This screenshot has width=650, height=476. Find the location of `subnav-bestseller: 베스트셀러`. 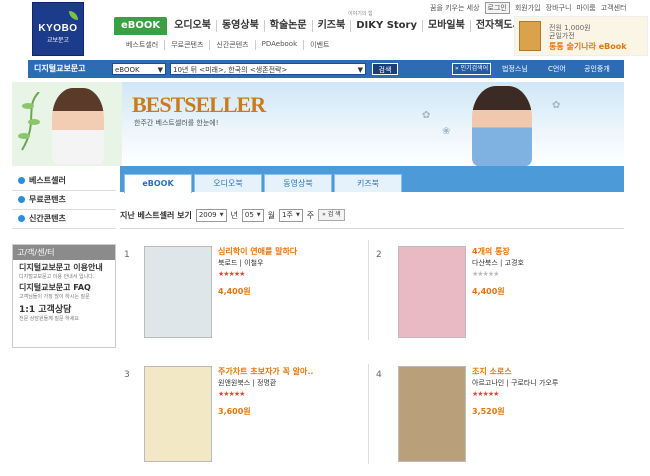

subnav-bestseller: 베스트셀러 is located at coordinates (143, 45).